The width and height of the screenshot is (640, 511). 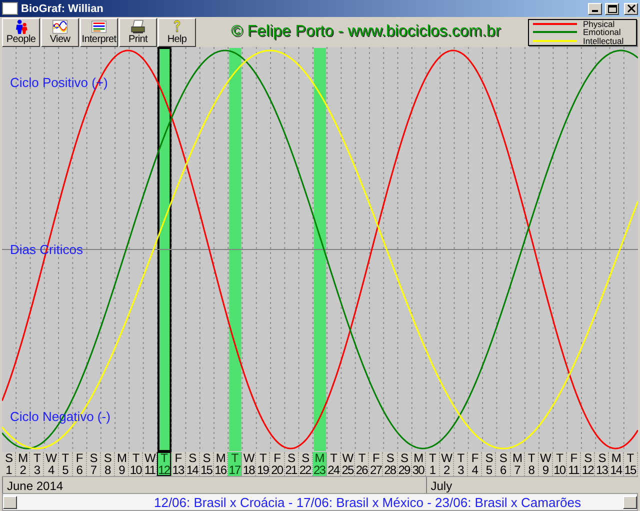 I want to click on day-cell: W 4, so click(x=51, y=464).